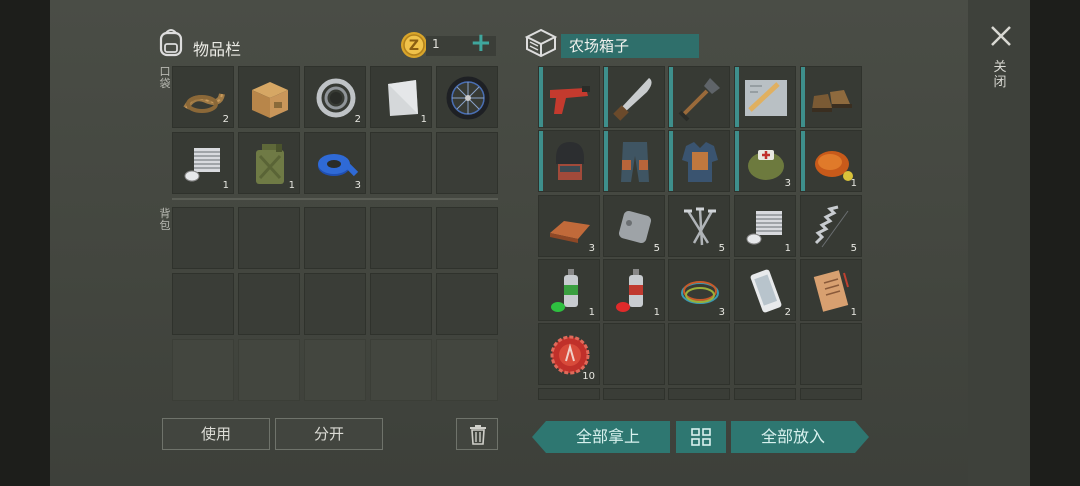 The height and width of the screenshot is (486, 1080). I want to click on put-all-button: 全部放入, so click(793, 437).